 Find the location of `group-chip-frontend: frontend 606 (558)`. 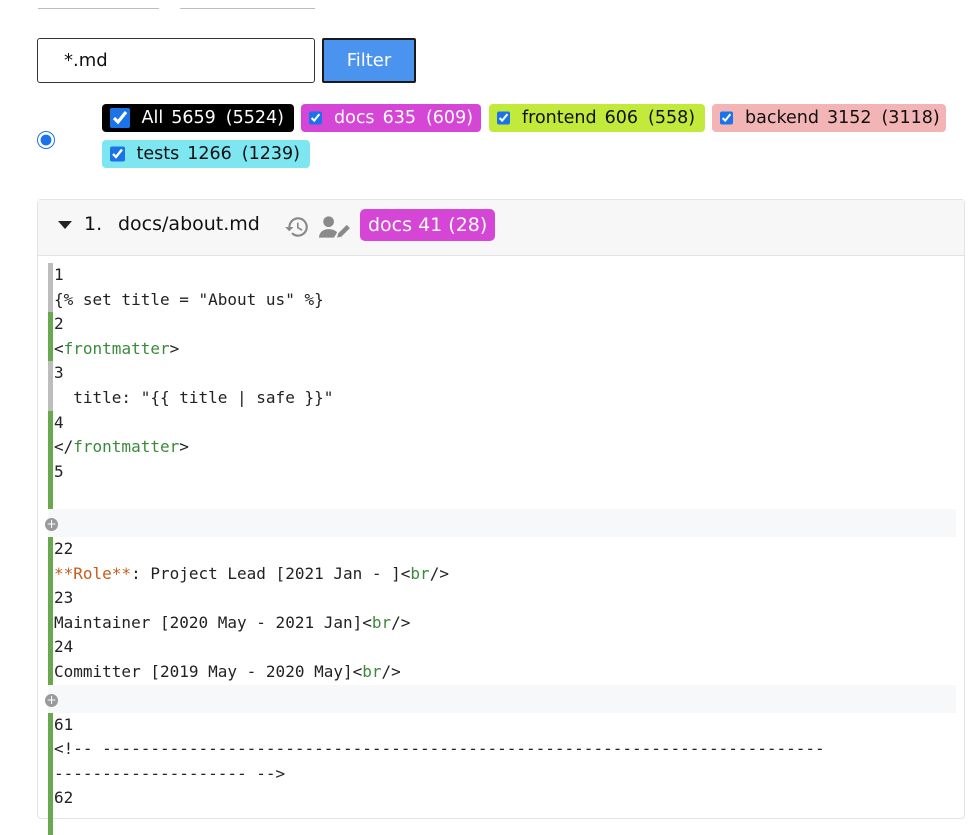

group-chip-frontend: frontend 606 (558) is located at coordinates (597, 118).